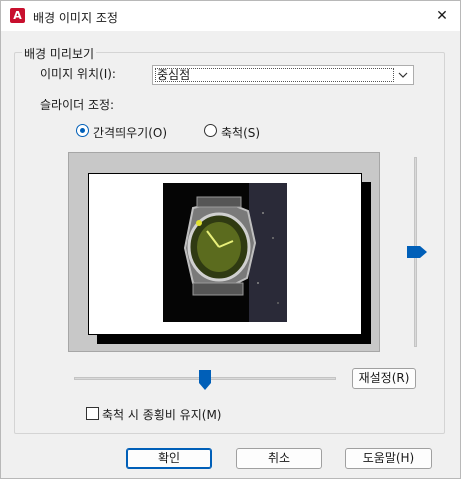 The height and width of the screenshot is (479, 461). Describe the element at coordinates (82, 130) in the screenshot. I see `radio-tile` at that location.